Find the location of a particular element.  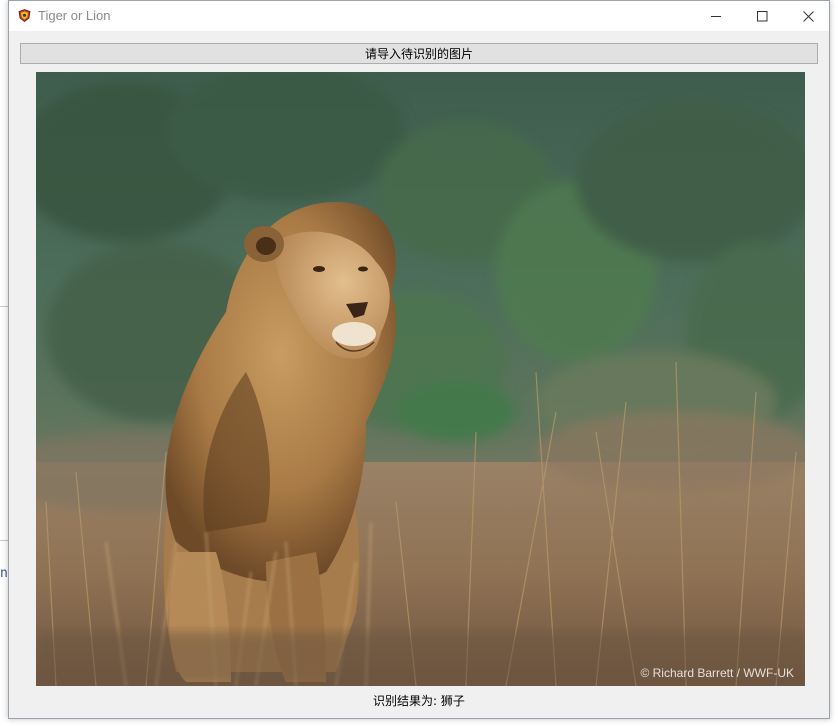

import-image-button: 请导入待识别的图片 is located at coordinates (419, 53).